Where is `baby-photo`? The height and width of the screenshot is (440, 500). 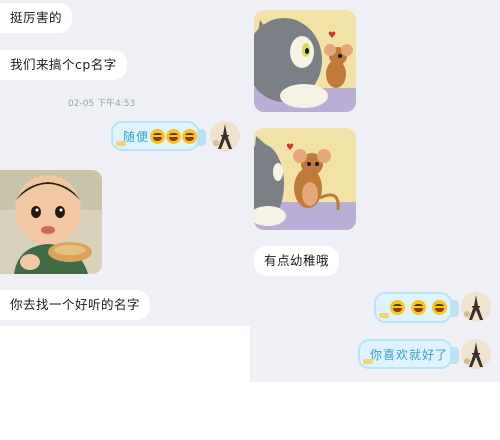
baby-photo is located at coordinates (51, 222).